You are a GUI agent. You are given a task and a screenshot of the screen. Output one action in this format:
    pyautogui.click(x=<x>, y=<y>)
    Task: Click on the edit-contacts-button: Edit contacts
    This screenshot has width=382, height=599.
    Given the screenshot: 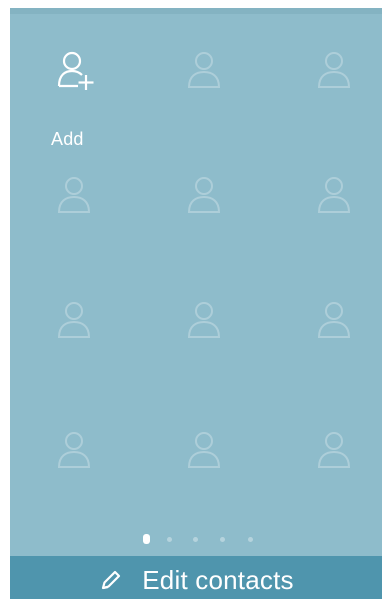 What is the action you would take?
    pyautogui.click(x=196, y=577)
    